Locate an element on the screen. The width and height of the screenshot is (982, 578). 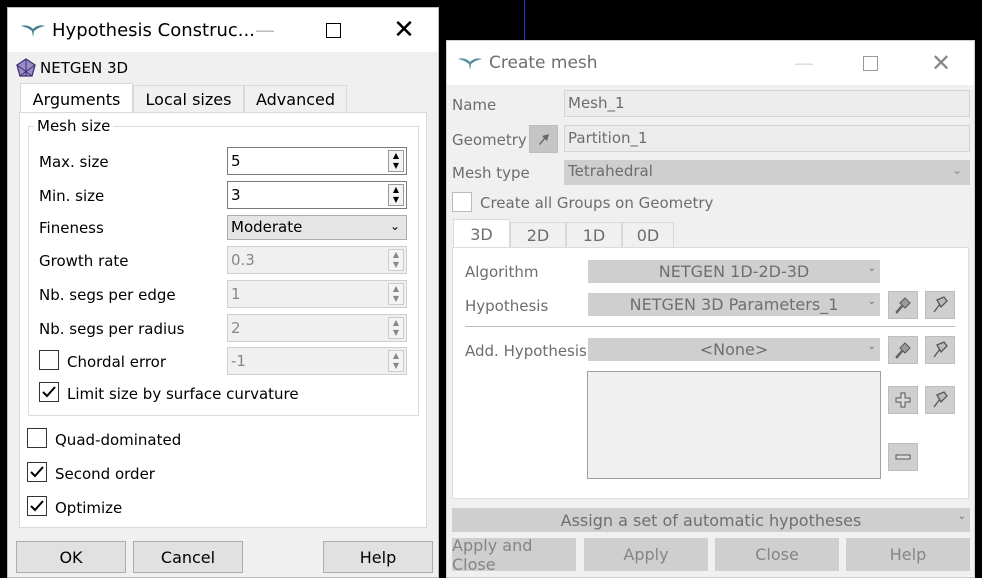
edit-add-hypothesis-list-button is located at coordinates (940, 400).